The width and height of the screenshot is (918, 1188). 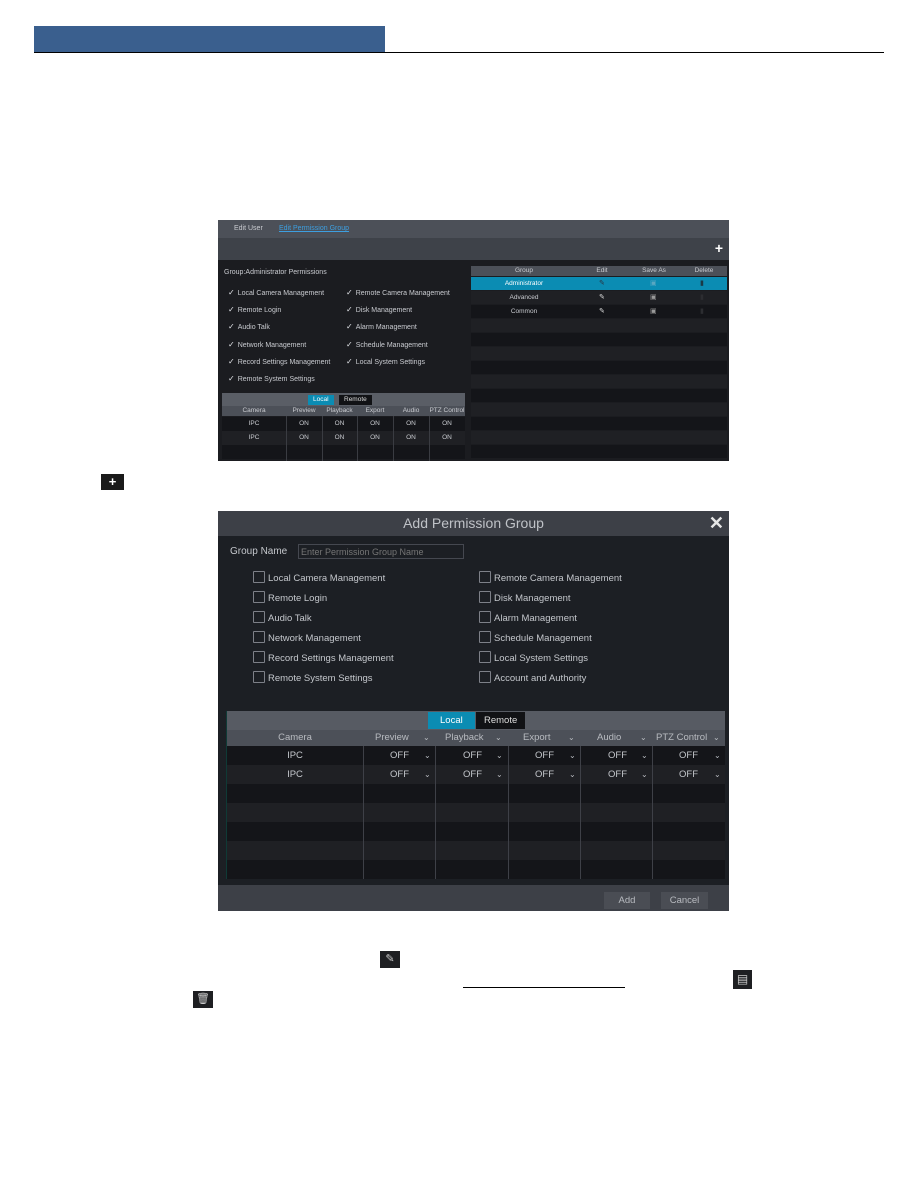 What do you see at coordinates (339, 410) in the screenshot?
I see `column-header: Playback` at bounding box center [339, 410].